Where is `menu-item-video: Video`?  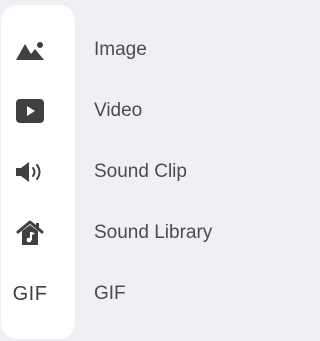 menu-item-video: Video is located at coordinates (131, 111).